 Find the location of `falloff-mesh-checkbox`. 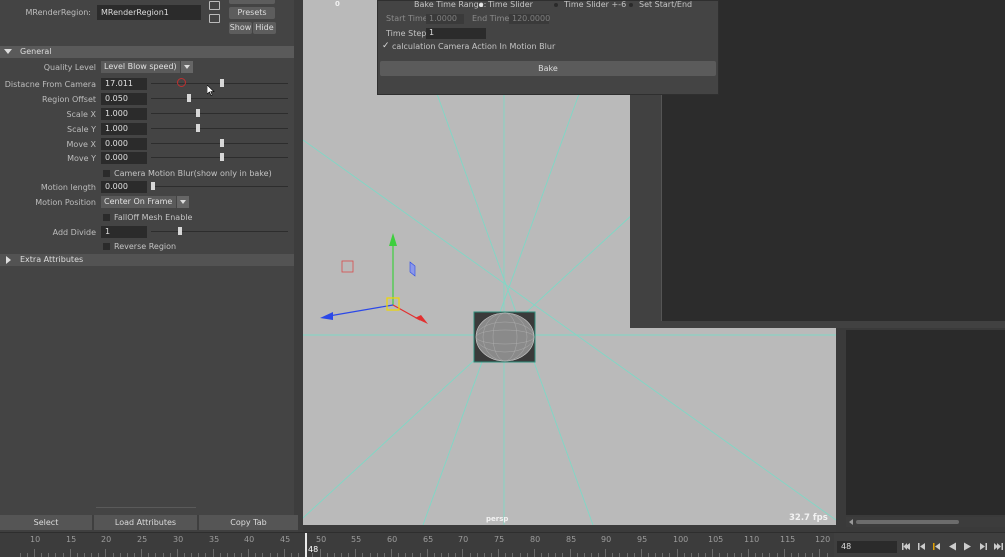

falloff-mesh-checkbox is located at coordinates (106, 217).